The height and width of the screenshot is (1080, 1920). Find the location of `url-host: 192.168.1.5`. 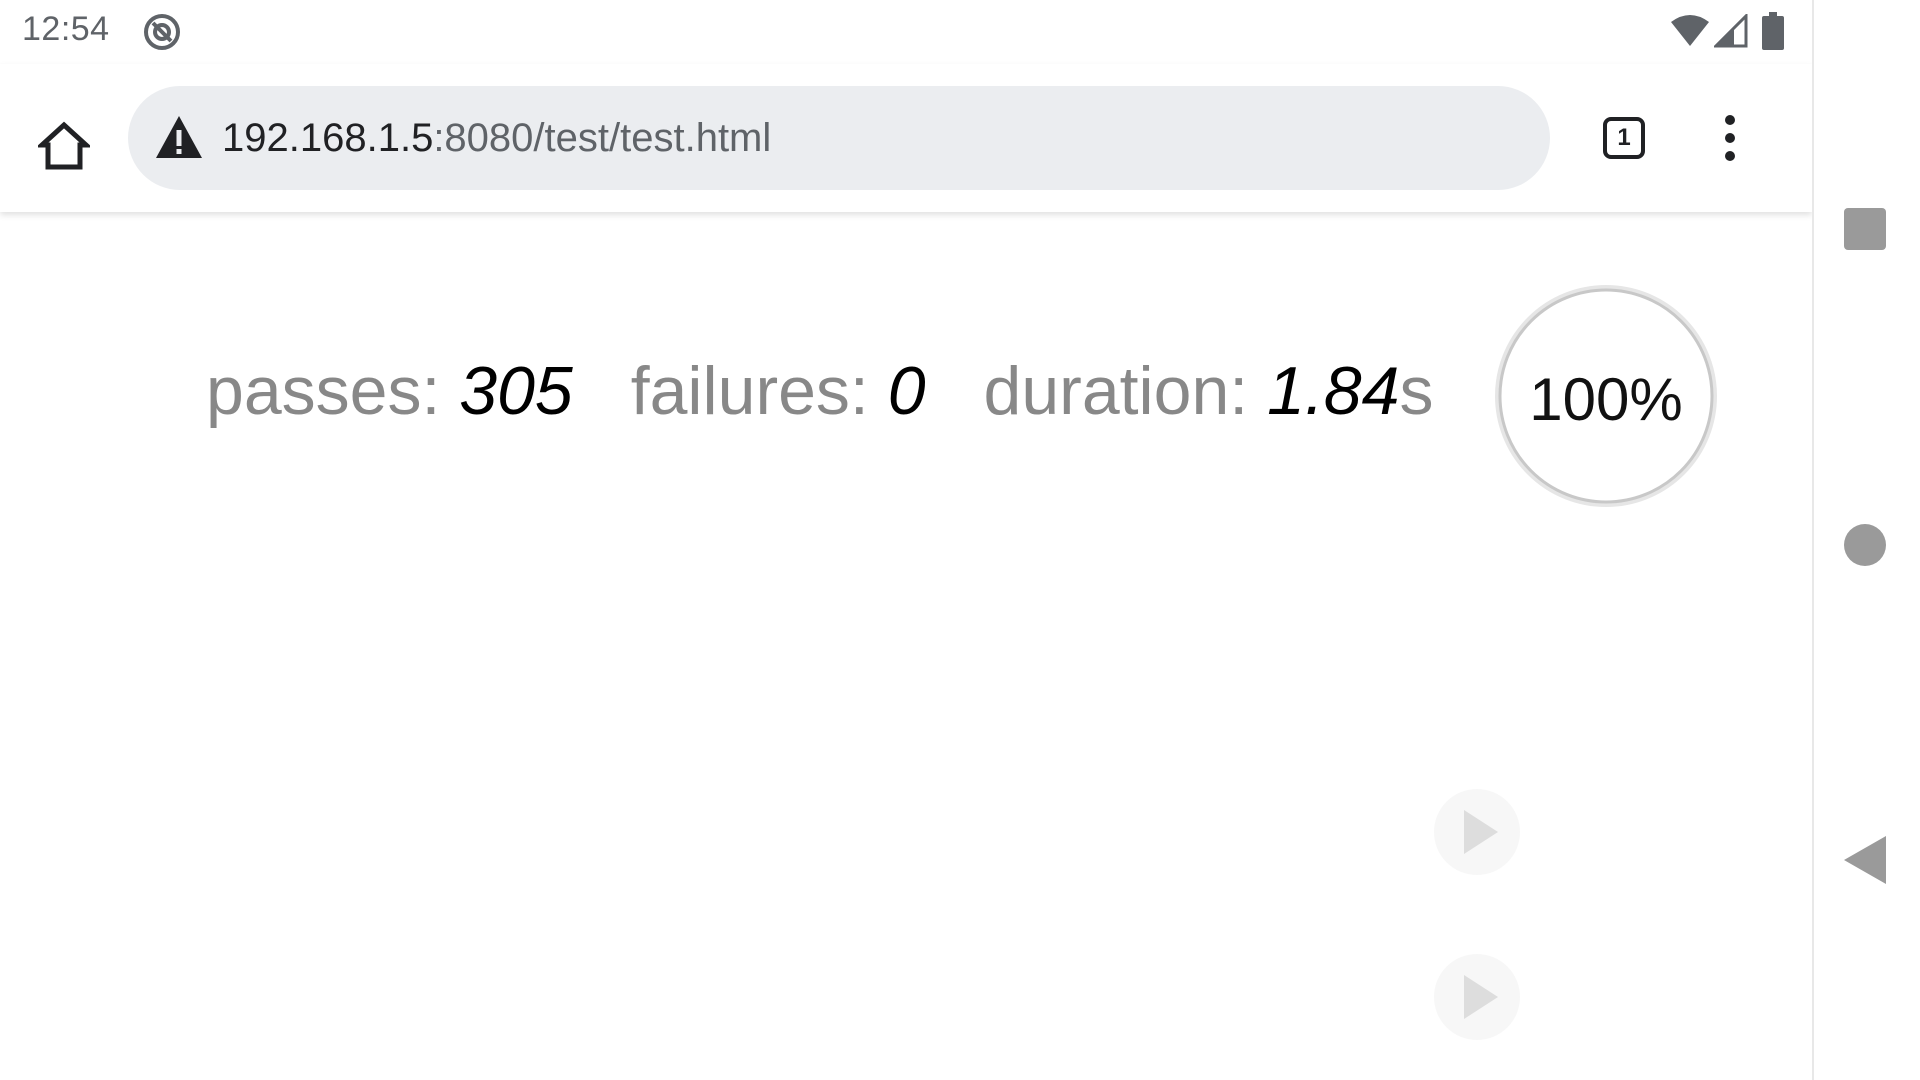

url-host: 192.168.1.5 is located at coordinates (328, 138).